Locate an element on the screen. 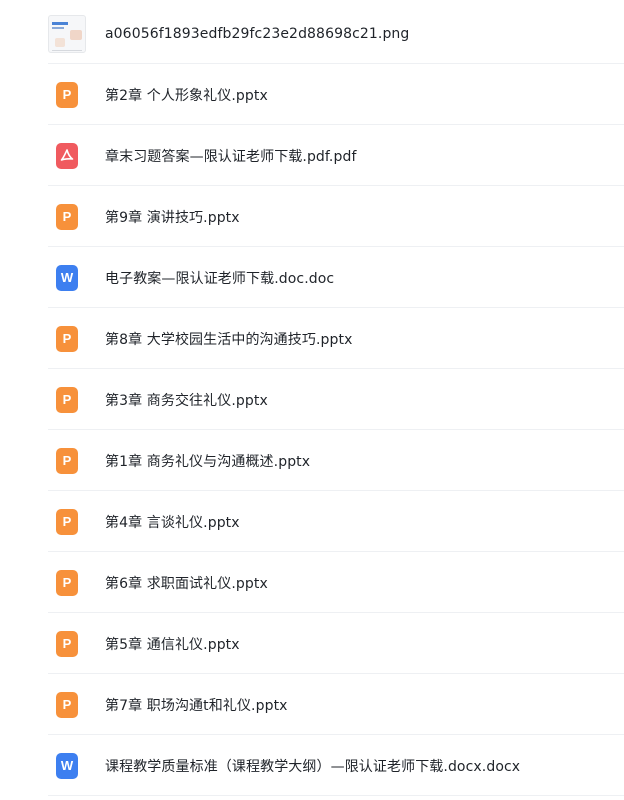 Image resolution: width=624 pixels, height=800 pixels. file-row-image: a06056f1893edfb29fc23e2d88698c21.png is located at coordinates (336, 34).